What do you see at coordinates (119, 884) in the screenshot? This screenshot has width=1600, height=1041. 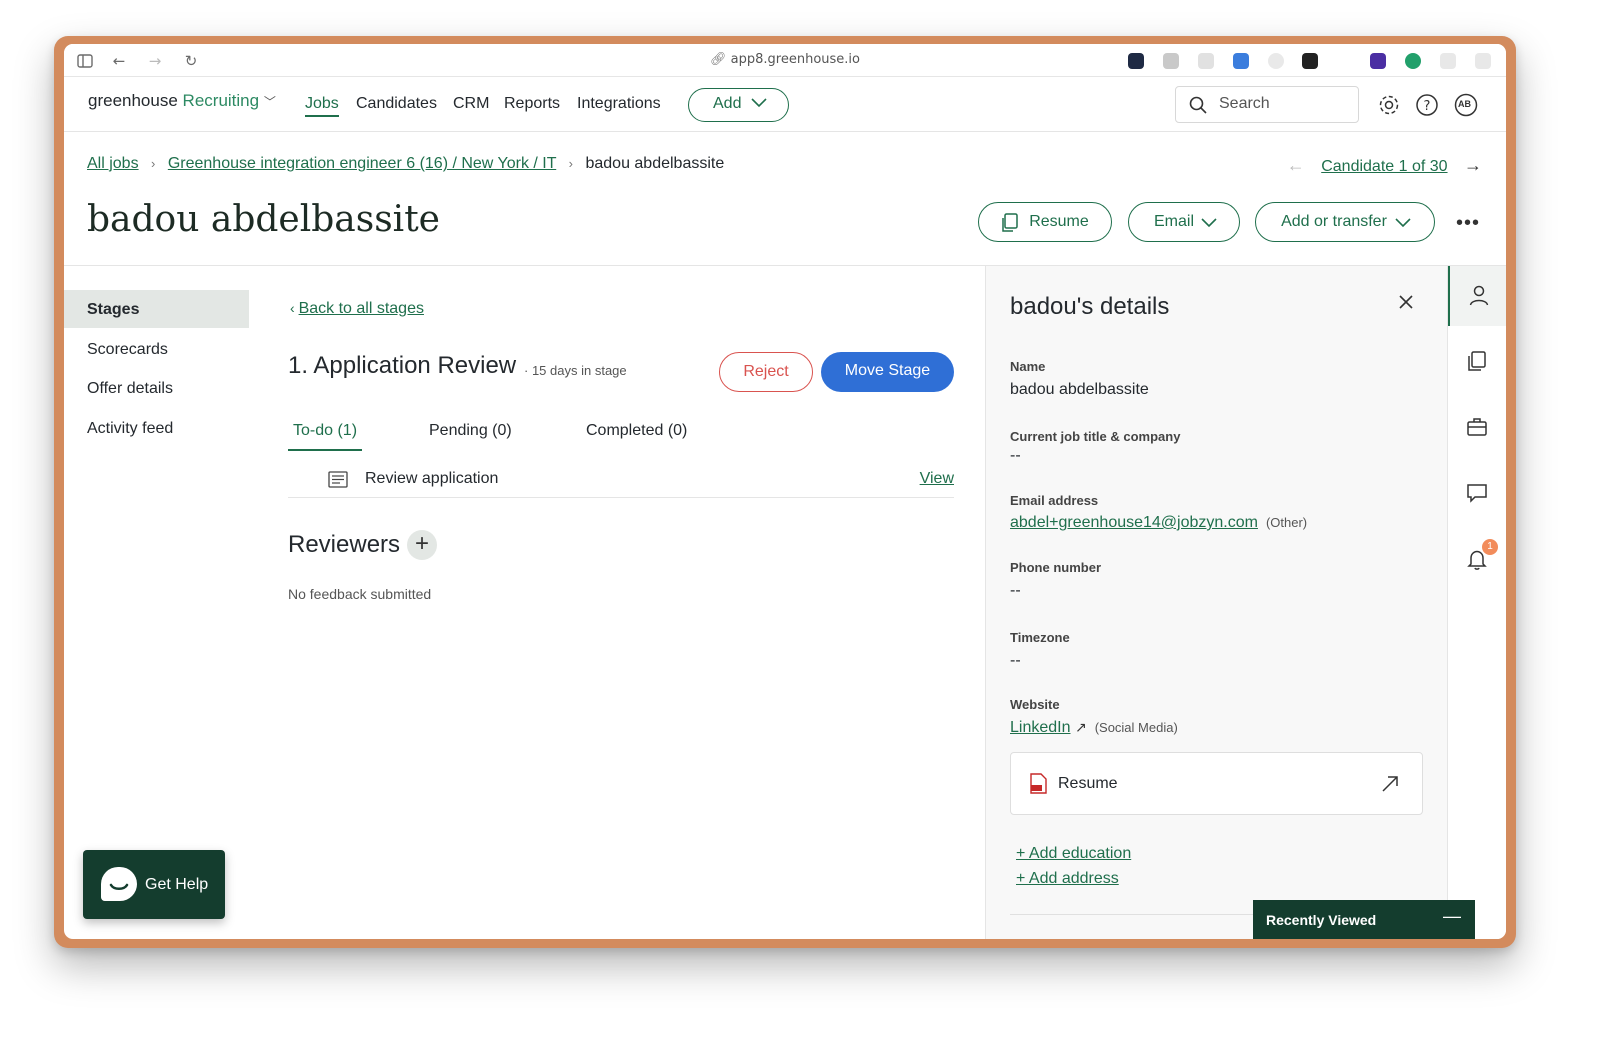 I see `chat-bubble-icon` at bounding box center [119, 884].